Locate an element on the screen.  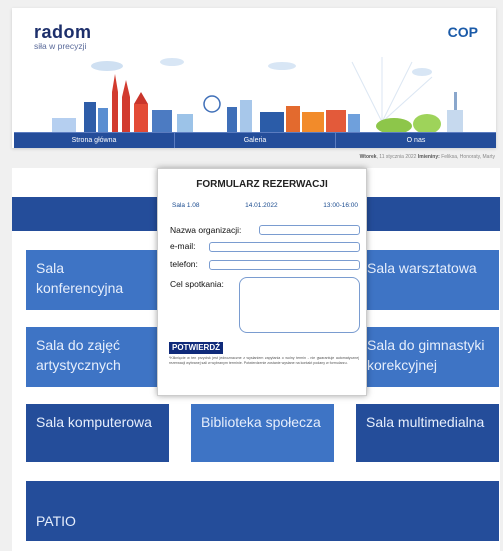
tile-label: Sala konferencyjna is located at coordinates (80, 278).